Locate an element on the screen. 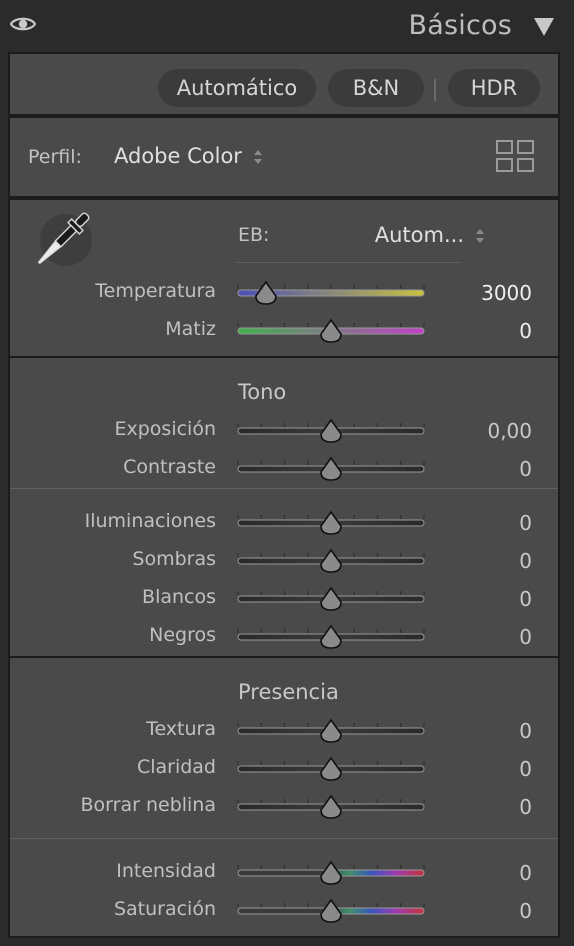 The width and height of the screenshot is (574, 946). vibrance-slider is located at coordinates (331, 873).